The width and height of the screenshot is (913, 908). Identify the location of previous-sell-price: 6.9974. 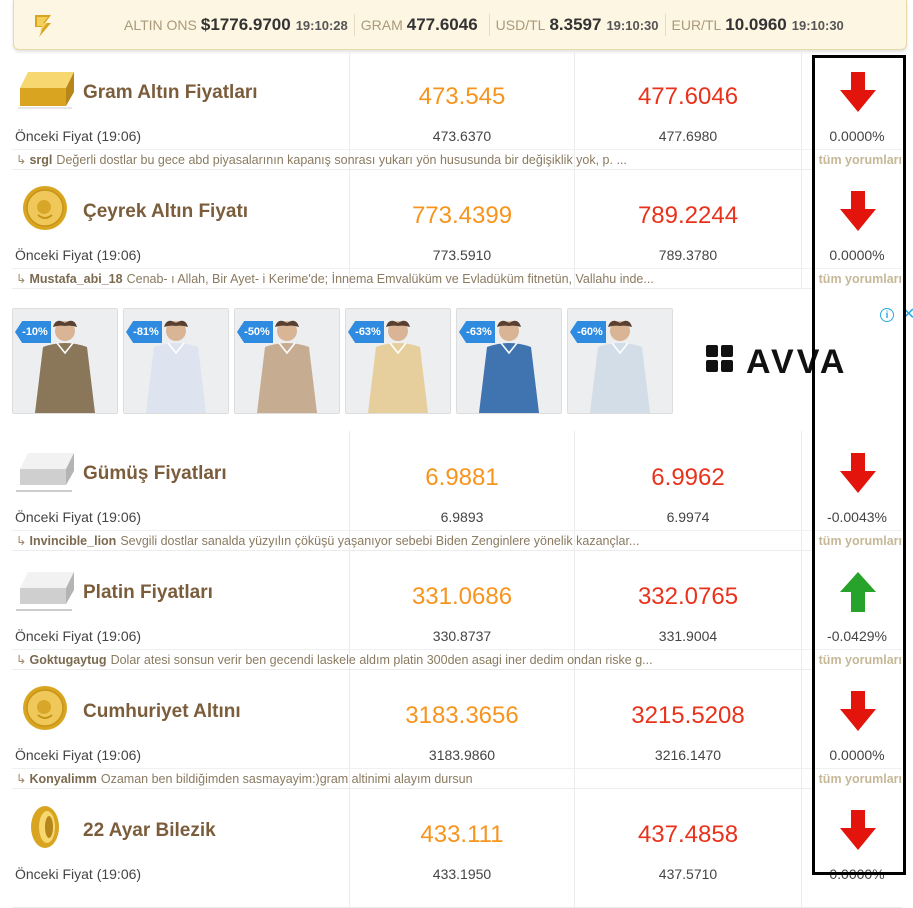
(688, 517).